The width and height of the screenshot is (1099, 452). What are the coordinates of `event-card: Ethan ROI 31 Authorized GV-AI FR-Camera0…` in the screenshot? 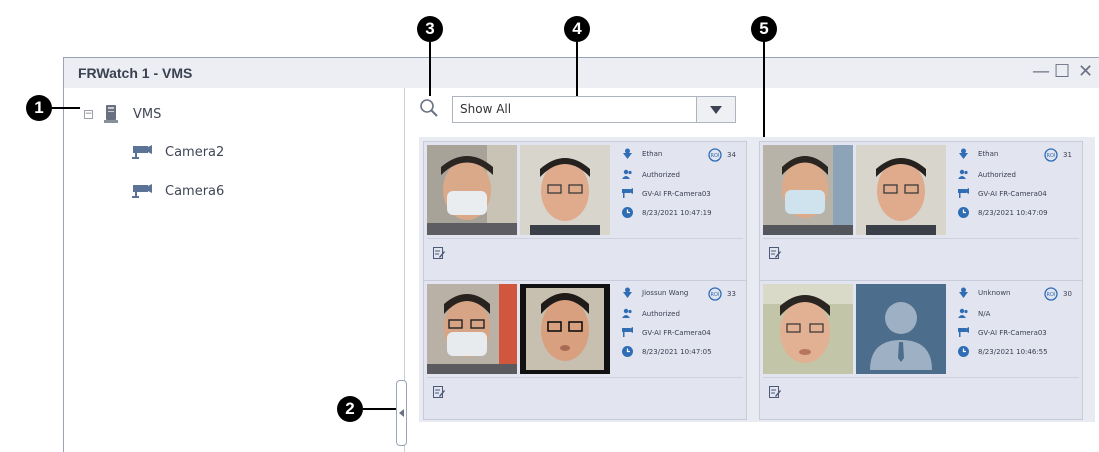 It's located at (921, 211).